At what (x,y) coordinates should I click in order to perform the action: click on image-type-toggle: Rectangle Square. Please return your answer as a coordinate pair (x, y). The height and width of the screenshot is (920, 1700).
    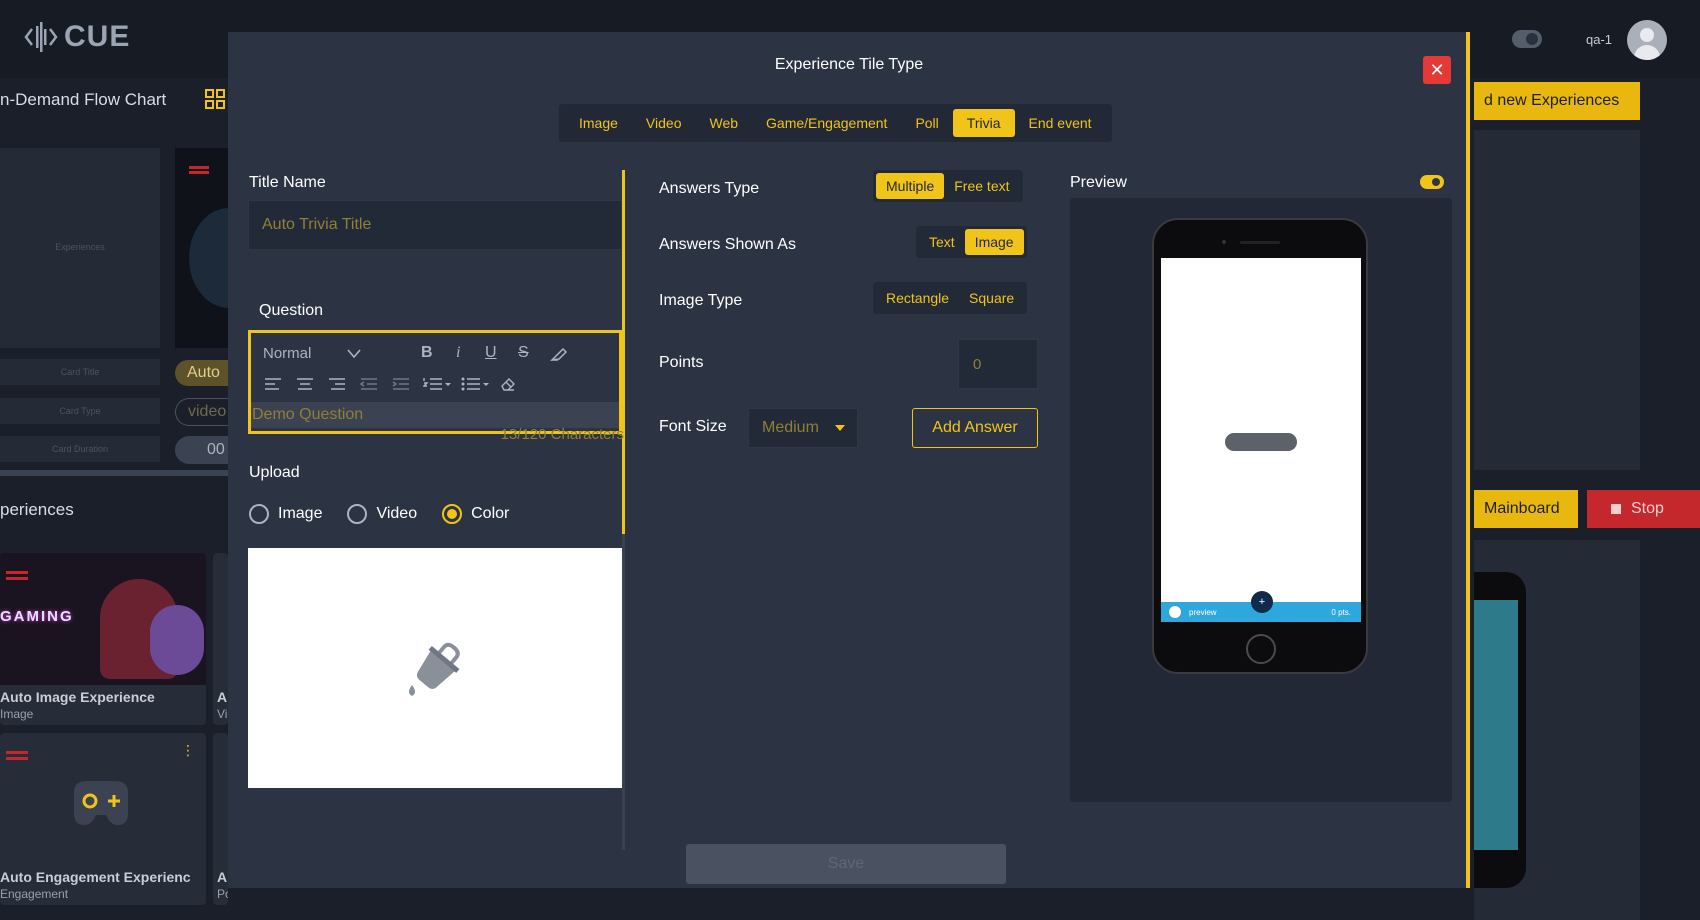
    Looking at the image, I should click on (950, 298).